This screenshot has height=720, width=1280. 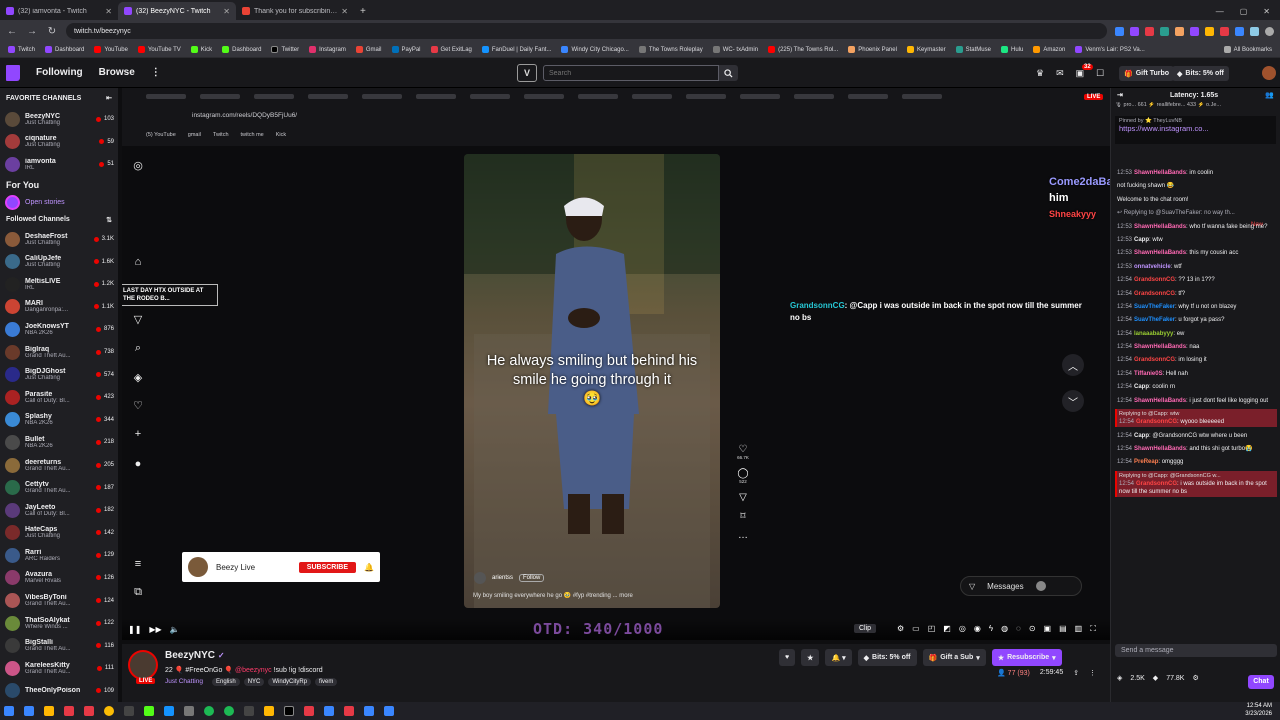 What do you see at coordinates (1196, 334) in the screenshot?
I see `chat-message: 12:54 lanaaababyyy: ew` at bounding box center [1196, 334].